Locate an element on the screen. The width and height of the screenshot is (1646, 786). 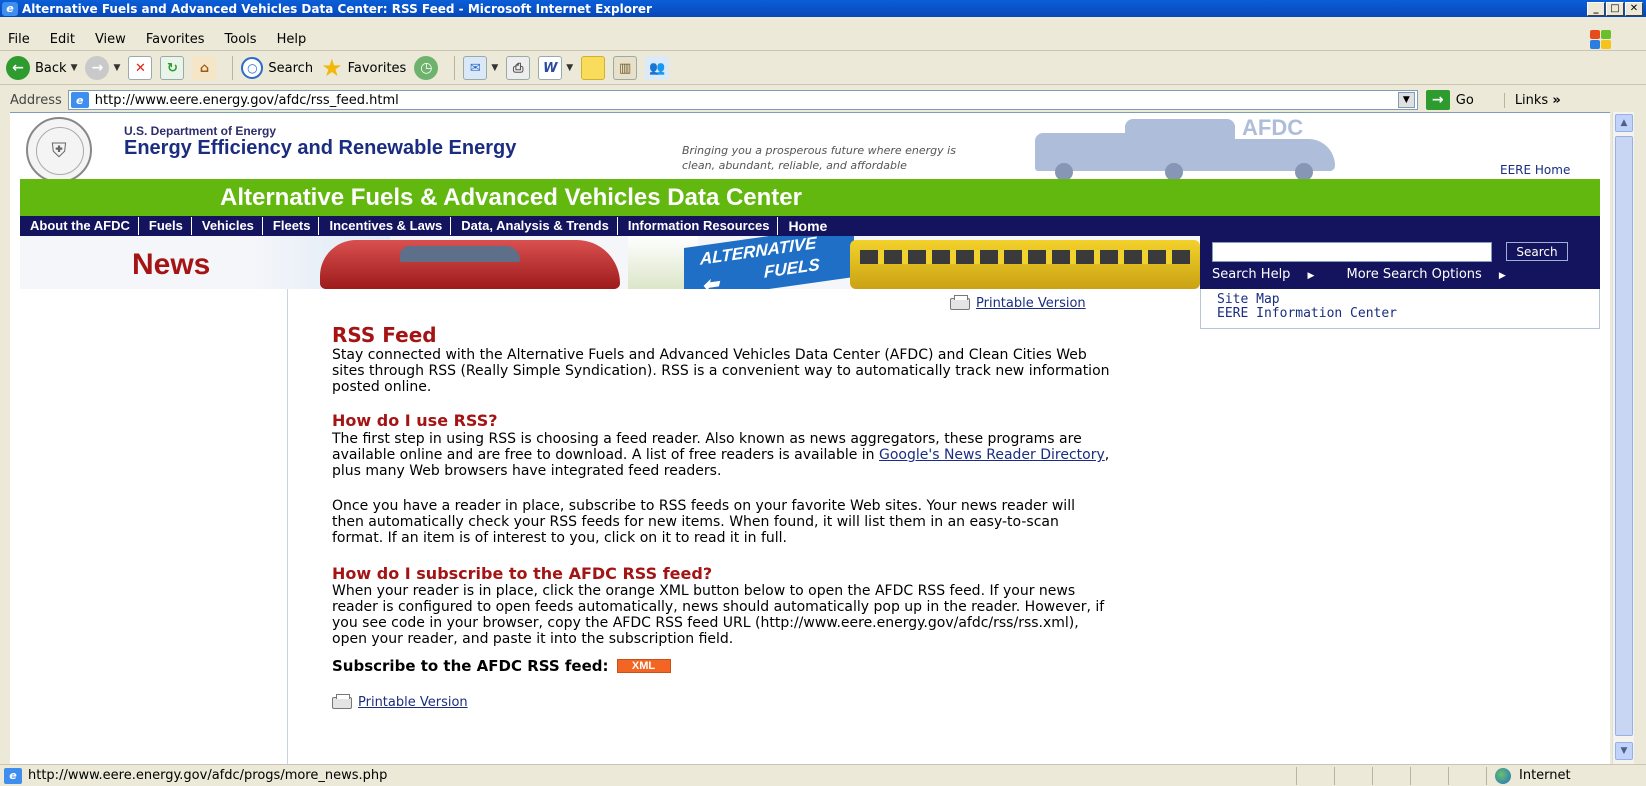
more-options-label: More Search Options is located at coordinates (1414, 274).